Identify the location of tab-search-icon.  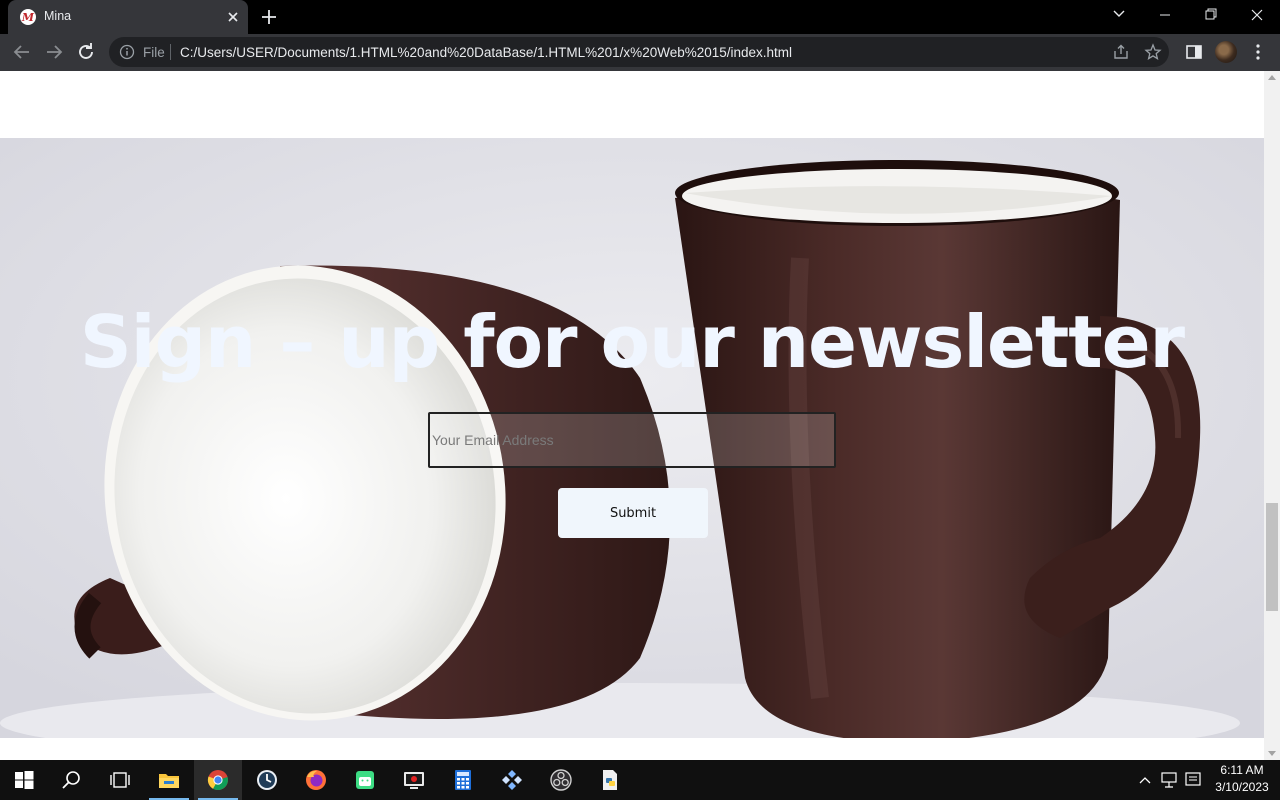
(1119, 15).